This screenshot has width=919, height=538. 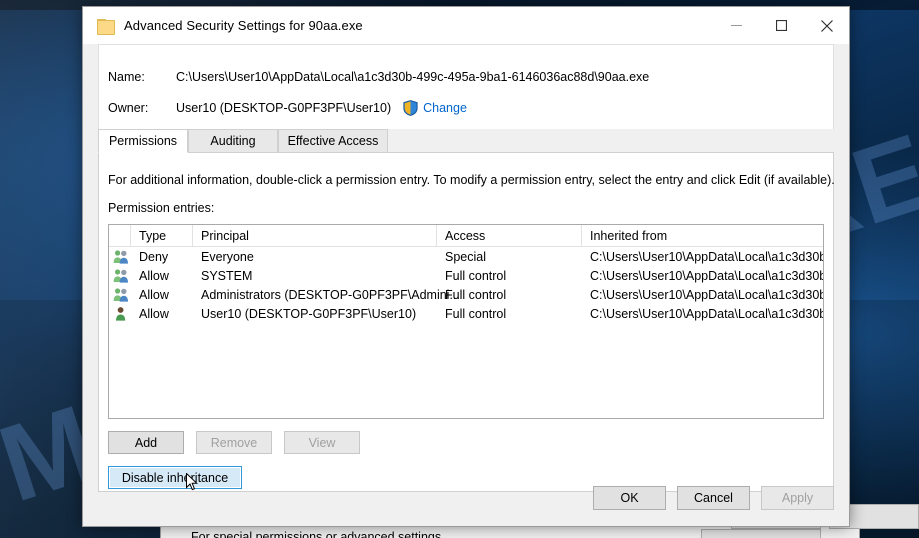 What do you see at coordinates (120, 313) in the screenshot?
I see `single-user-icon` at bounding box center [120, 313].